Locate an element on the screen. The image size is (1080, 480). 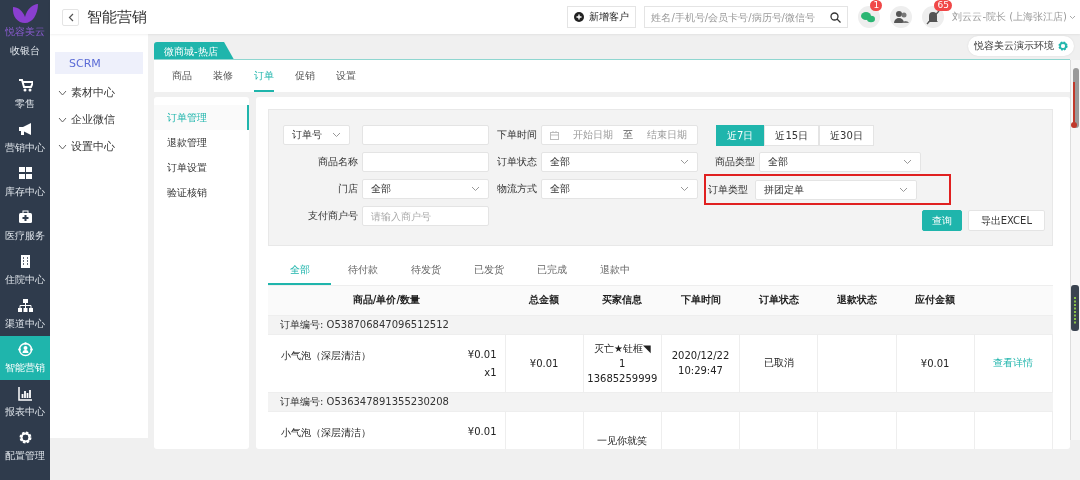
dropdown: 拼团定单 is located at coordinates (836, 189).